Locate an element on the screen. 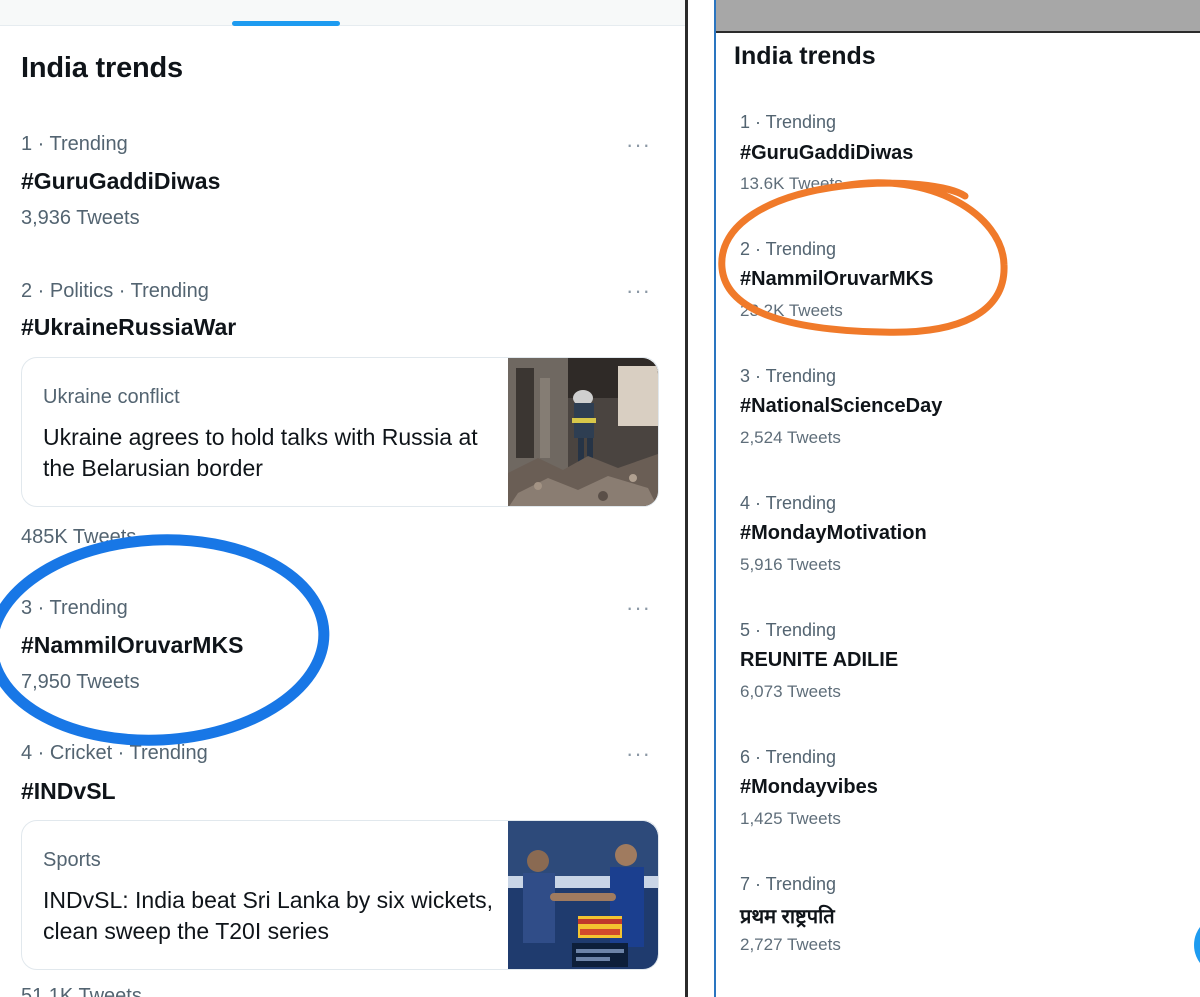  trend-tweet-count: 1,425 Tweets is located at coordinates (790, 818).